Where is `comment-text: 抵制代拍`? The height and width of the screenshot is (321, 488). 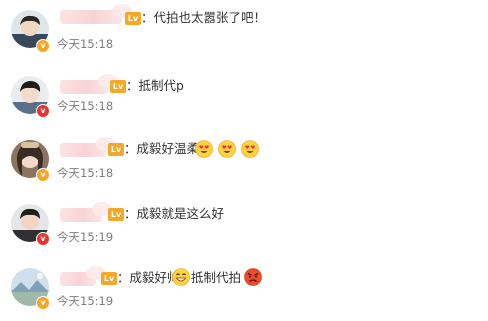 comment-text: 抵制代拍 is located at coordinates (216, 277).